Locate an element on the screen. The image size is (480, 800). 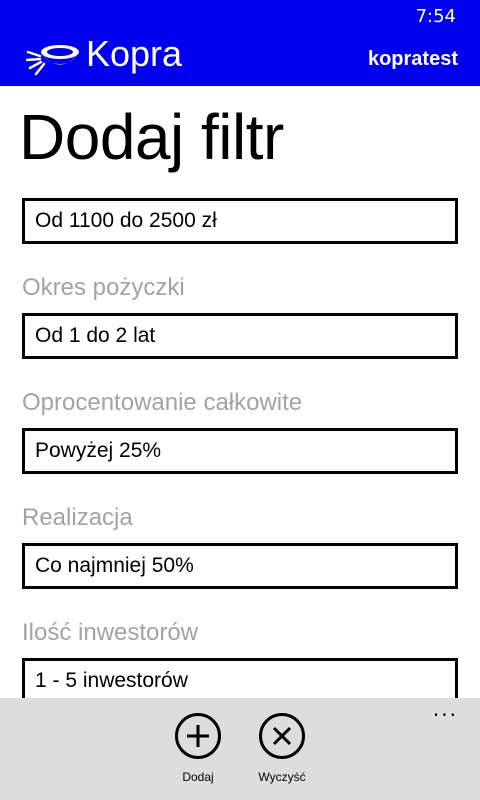
realization-label: Realizacja is located at coordinates (77, 517).